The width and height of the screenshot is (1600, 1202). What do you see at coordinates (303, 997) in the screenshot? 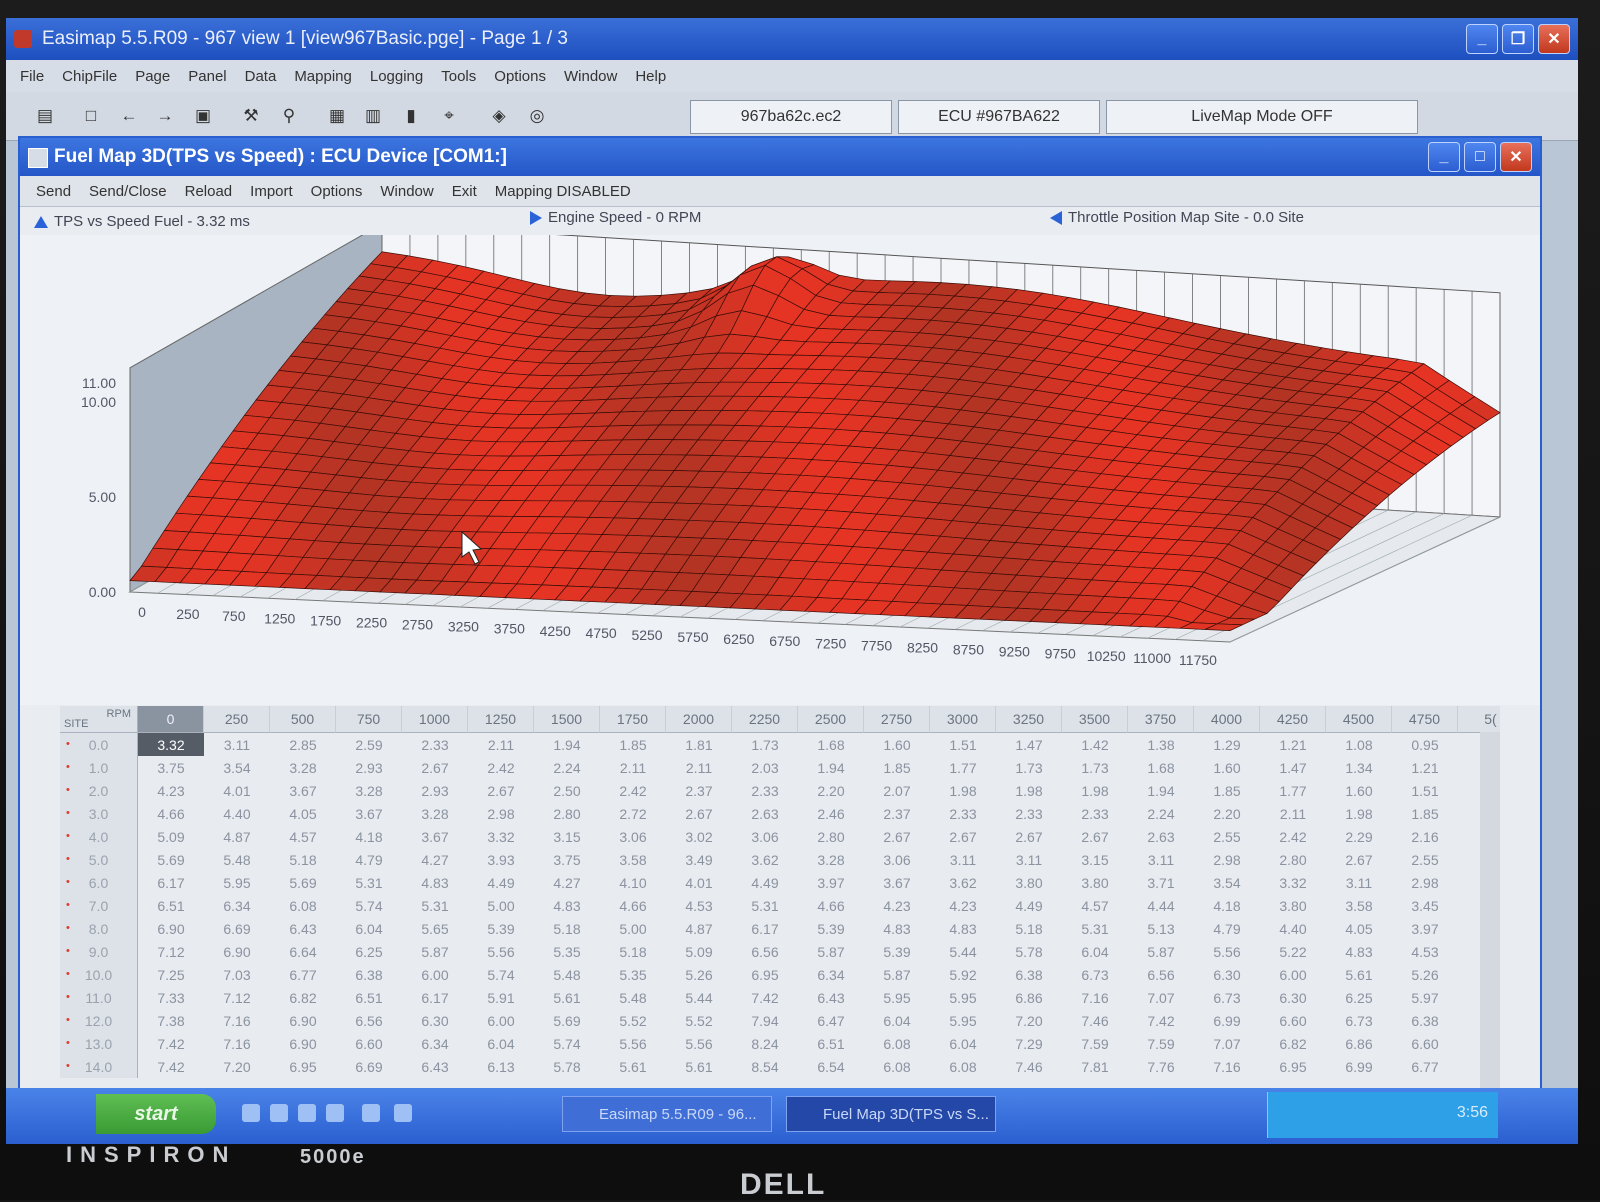
I see `table-cell: 6.82` at bounding box center [303, 997].